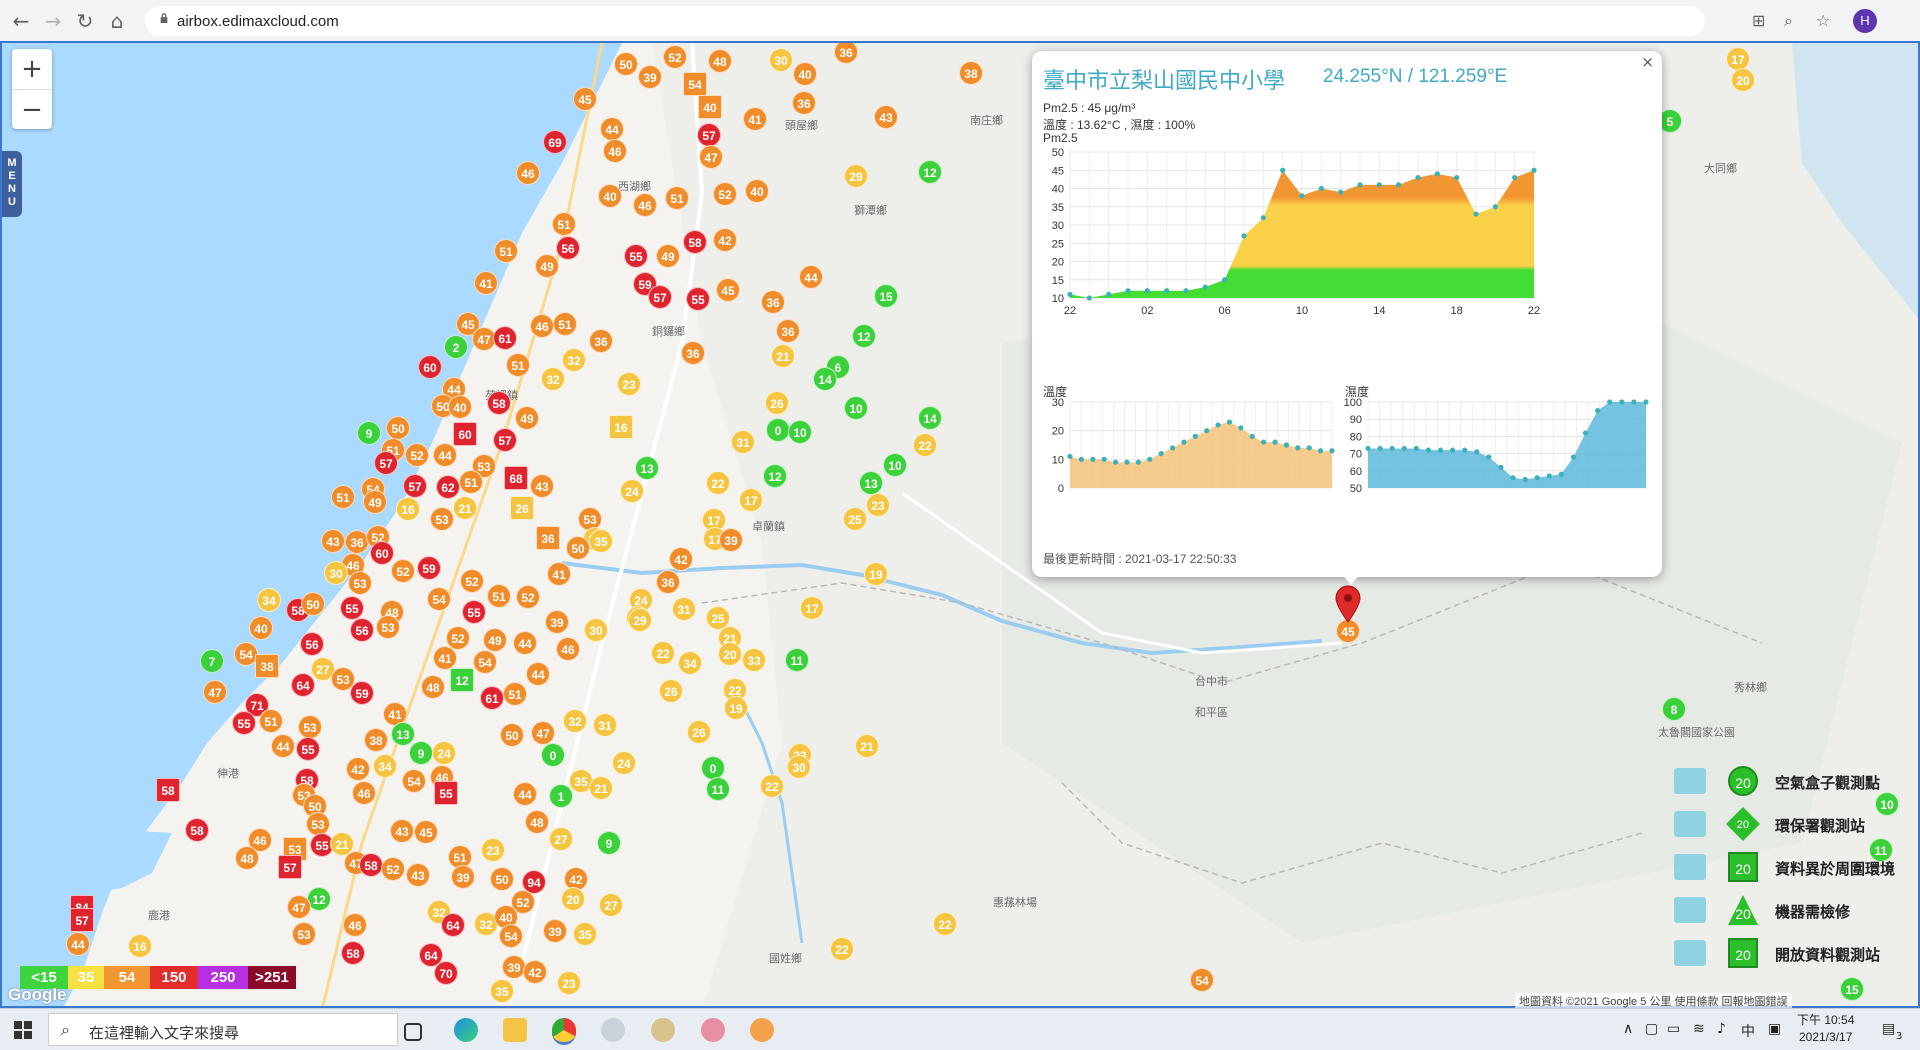  Describe the element at coordinates (32, 69) in the screenshot. I see `zoom-in-button: +` at that location.